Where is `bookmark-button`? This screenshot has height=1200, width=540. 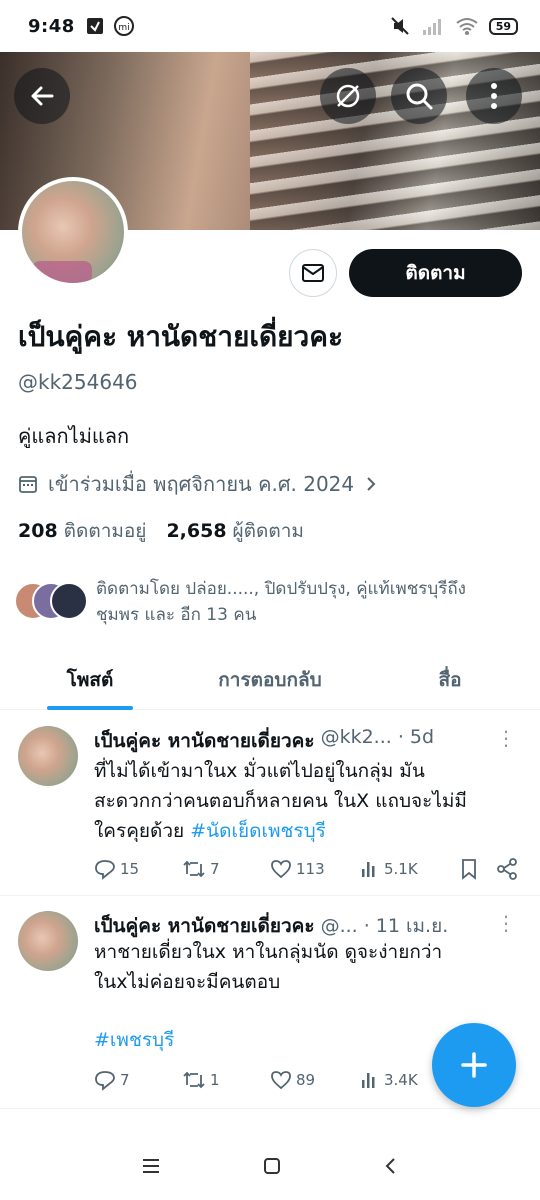
bookmark-button is located at coordinates (478, 869).